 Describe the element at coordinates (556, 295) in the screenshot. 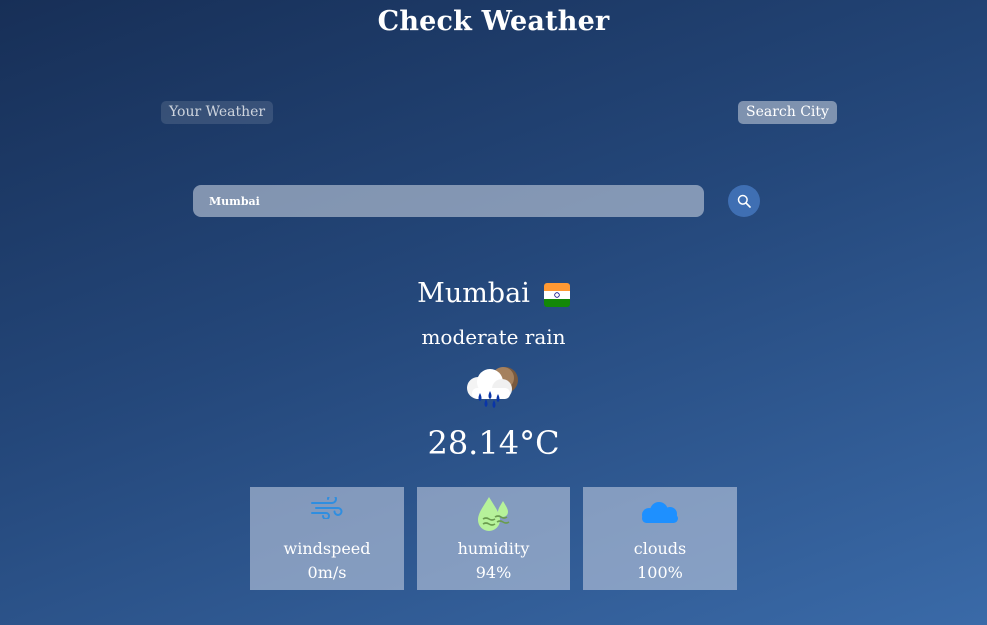

I see `india-flag-icon` at that location.